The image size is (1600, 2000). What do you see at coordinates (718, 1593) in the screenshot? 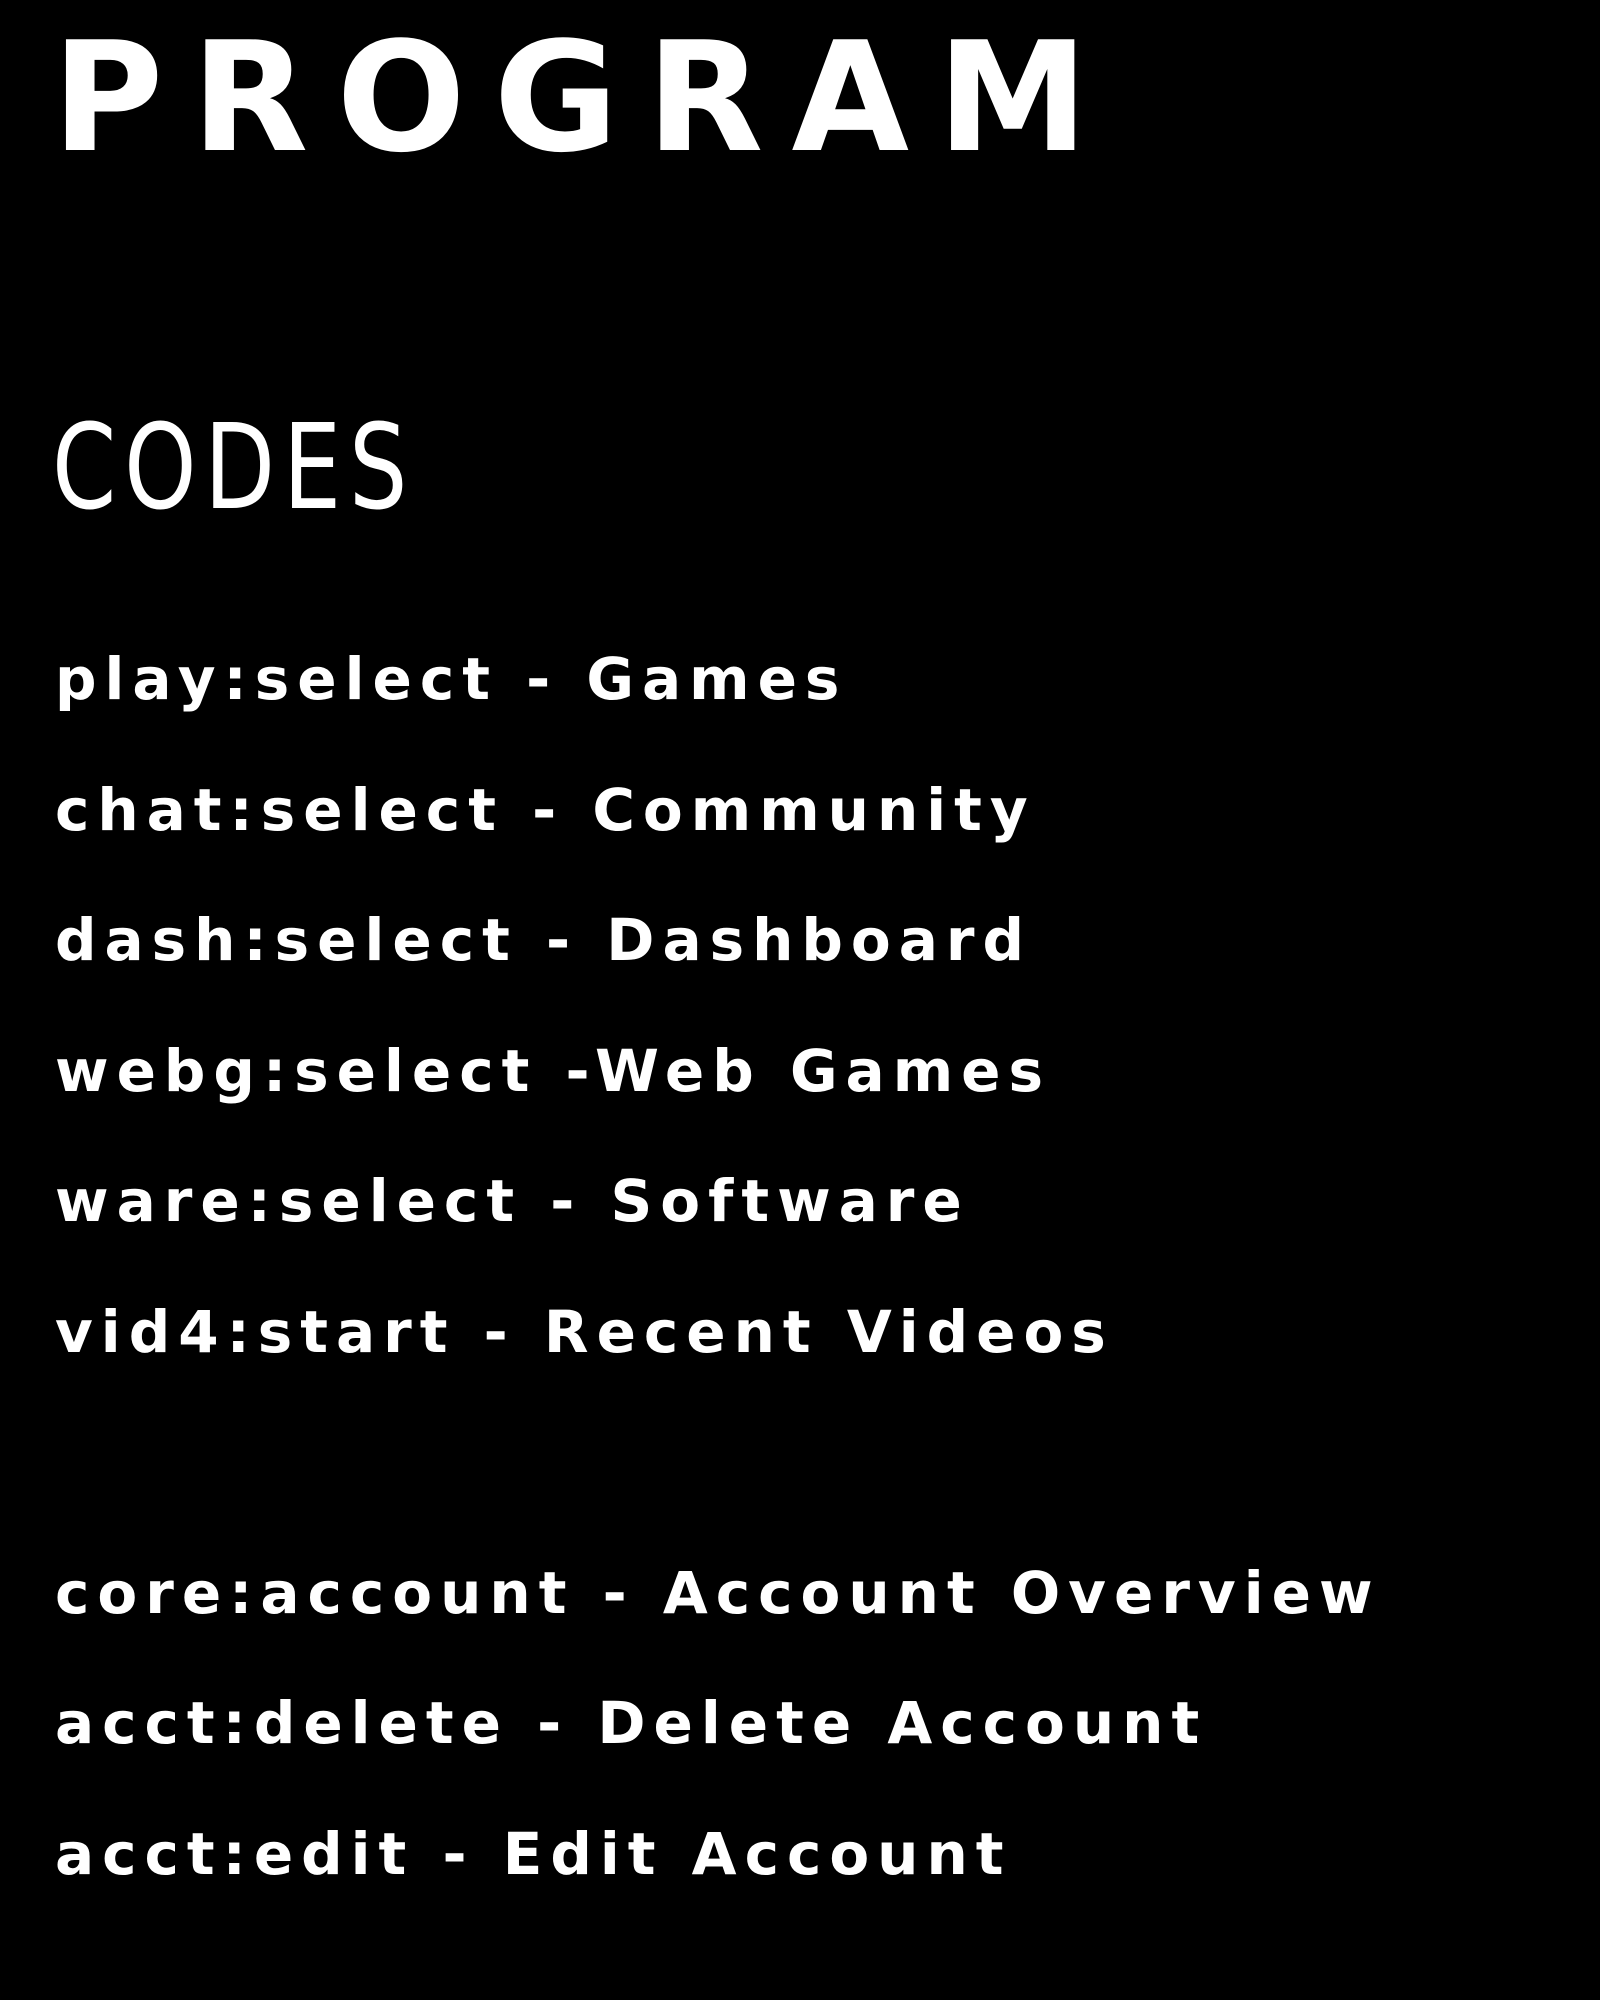
I see `code-item-account-overview: core:account - Account Overview` at bounding box center [718, 1593].